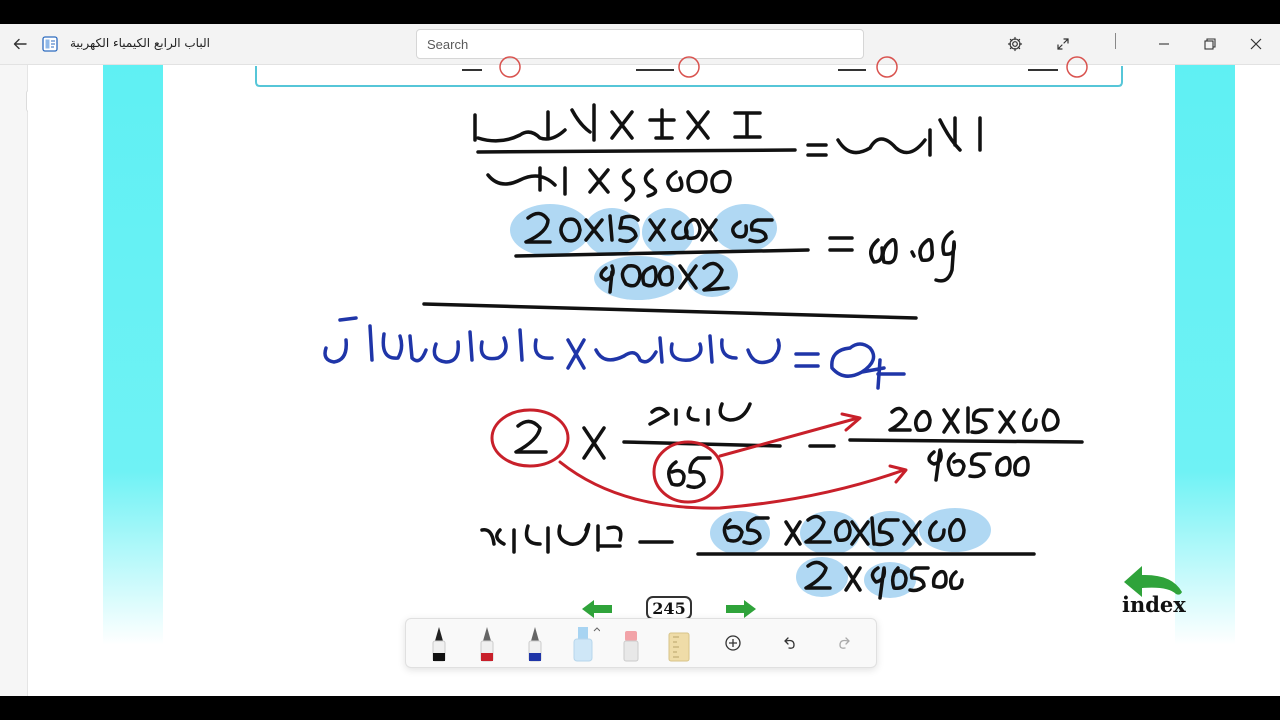 The image size is (1280, 720). What do you see at coordinates (597, 609) in the screenshot?
I see `previous-page-arrow-icon` at bounding box center [597, 609].